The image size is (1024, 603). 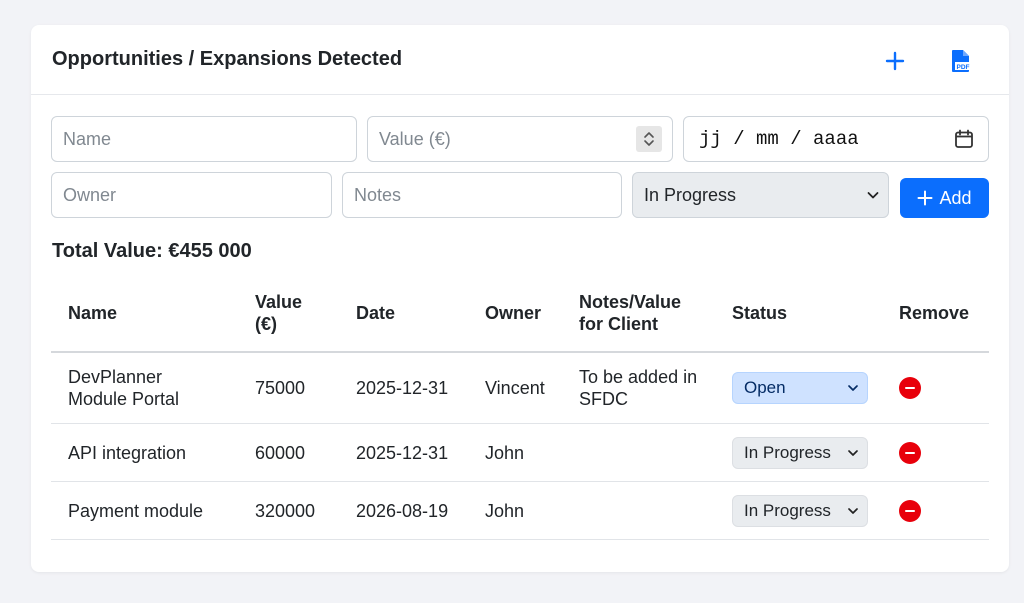 What do you see at coordinates (505, 453) in the screenshot?
I see `row-2-owner: John` at bounding box center [505, 453].